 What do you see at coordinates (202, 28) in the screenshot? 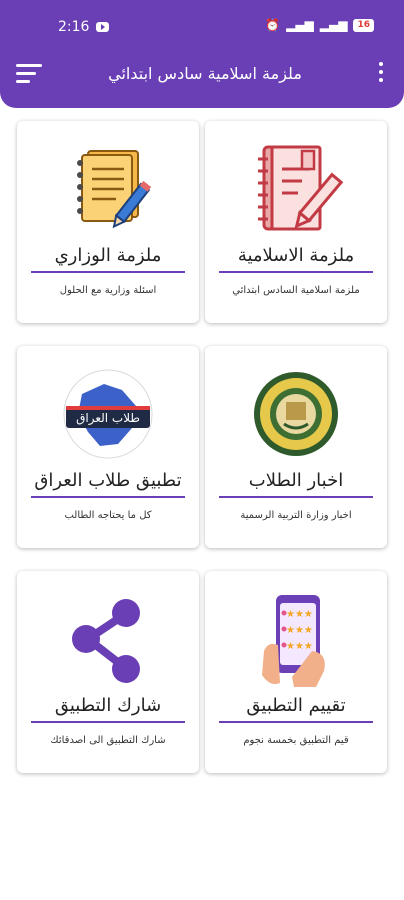
I see `status-bar: 2:16 ⏰ ▂▄▆ ▂▄▆ 16` at bounding box center [202, 28].